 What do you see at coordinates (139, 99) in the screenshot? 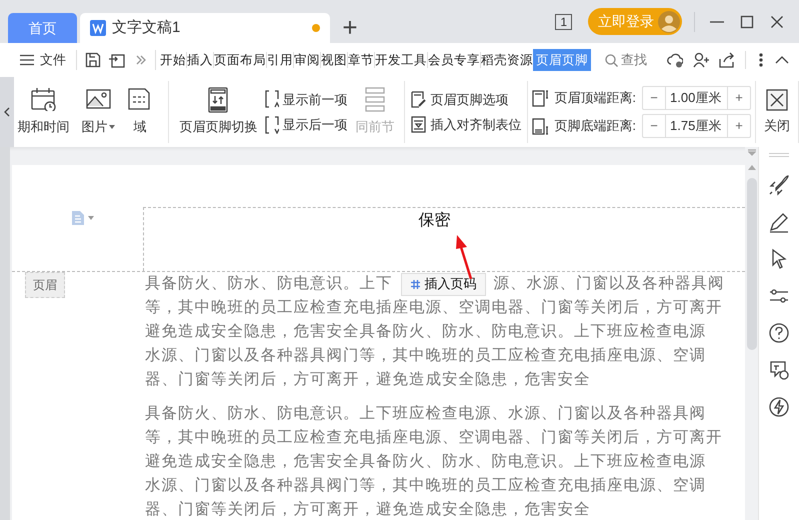
I see `field-icon` at bounding box center [139, 99].